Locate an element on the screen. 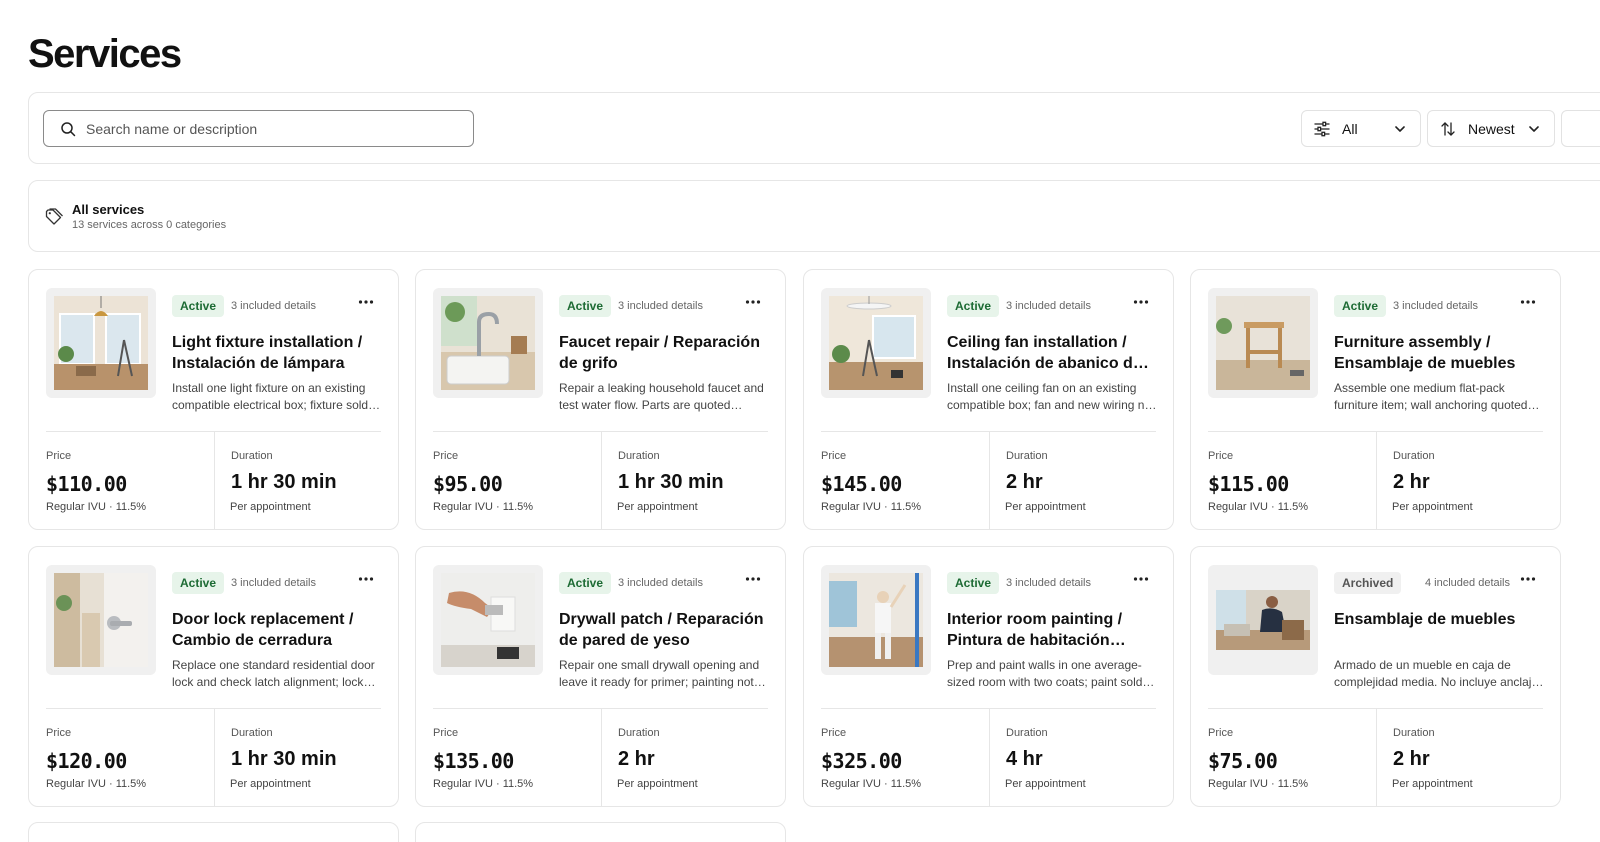  price-value: $120.00 is located at coordinates (86, 761).